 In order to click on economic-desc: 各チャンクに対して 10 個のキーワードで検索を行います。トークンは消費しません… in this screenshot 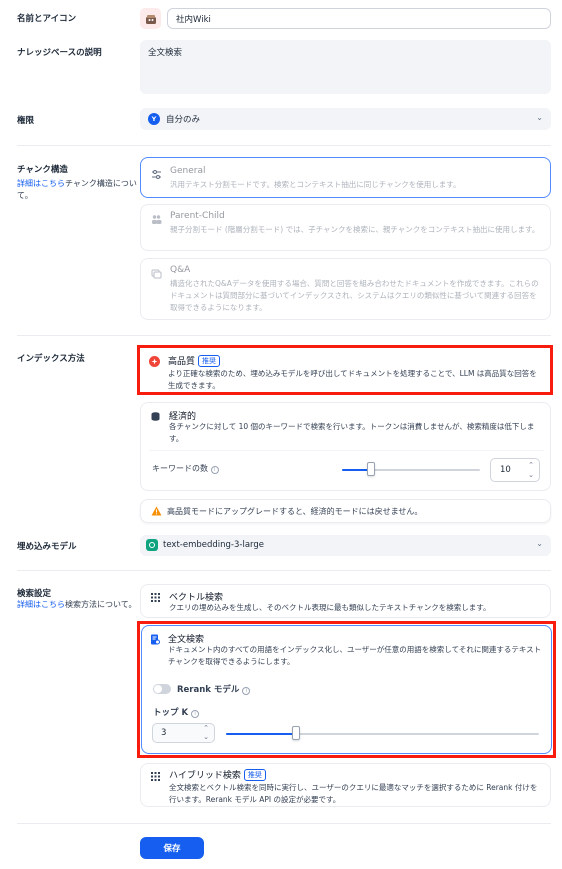, I will do `click(352, 432)`.